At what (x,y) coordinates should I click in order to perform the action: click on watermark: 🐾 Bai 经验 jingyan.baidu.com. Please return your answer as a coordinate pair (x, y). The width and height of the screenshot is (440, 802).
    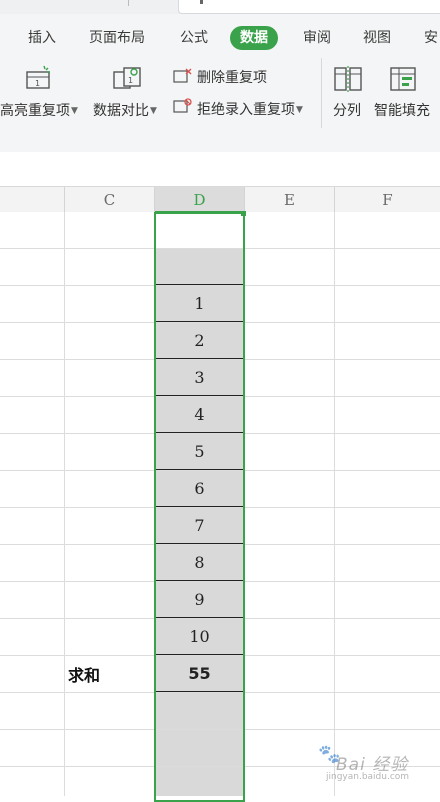
    Looking at the image, I should click on (378, 767).